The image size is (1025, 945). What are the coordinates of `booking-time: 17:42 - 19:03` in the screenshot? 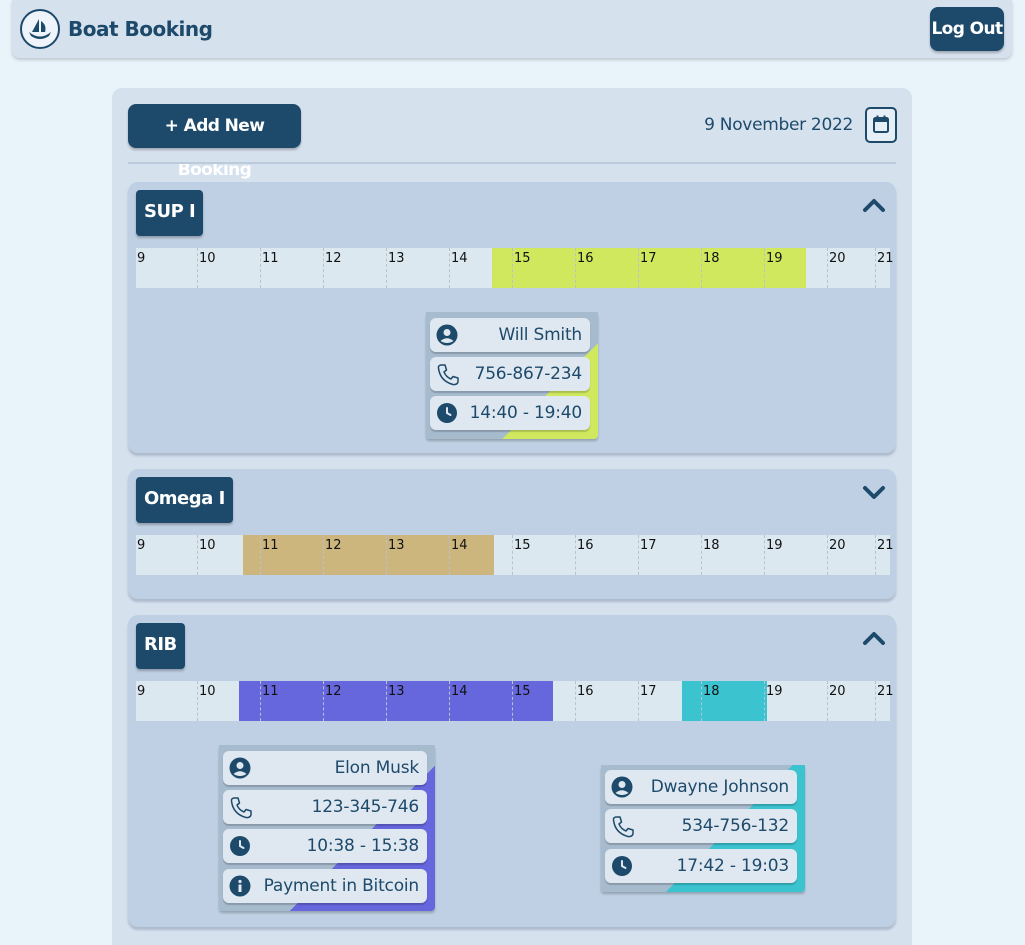 It's located at (733, 866).